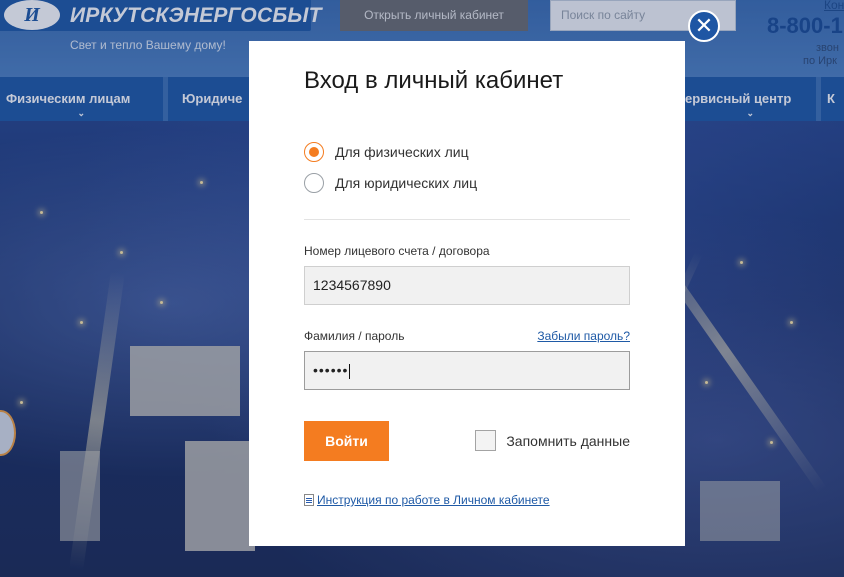 This screenshot has height=577, width=844. I want to click on password-value: ••••••, so click(331, 370).